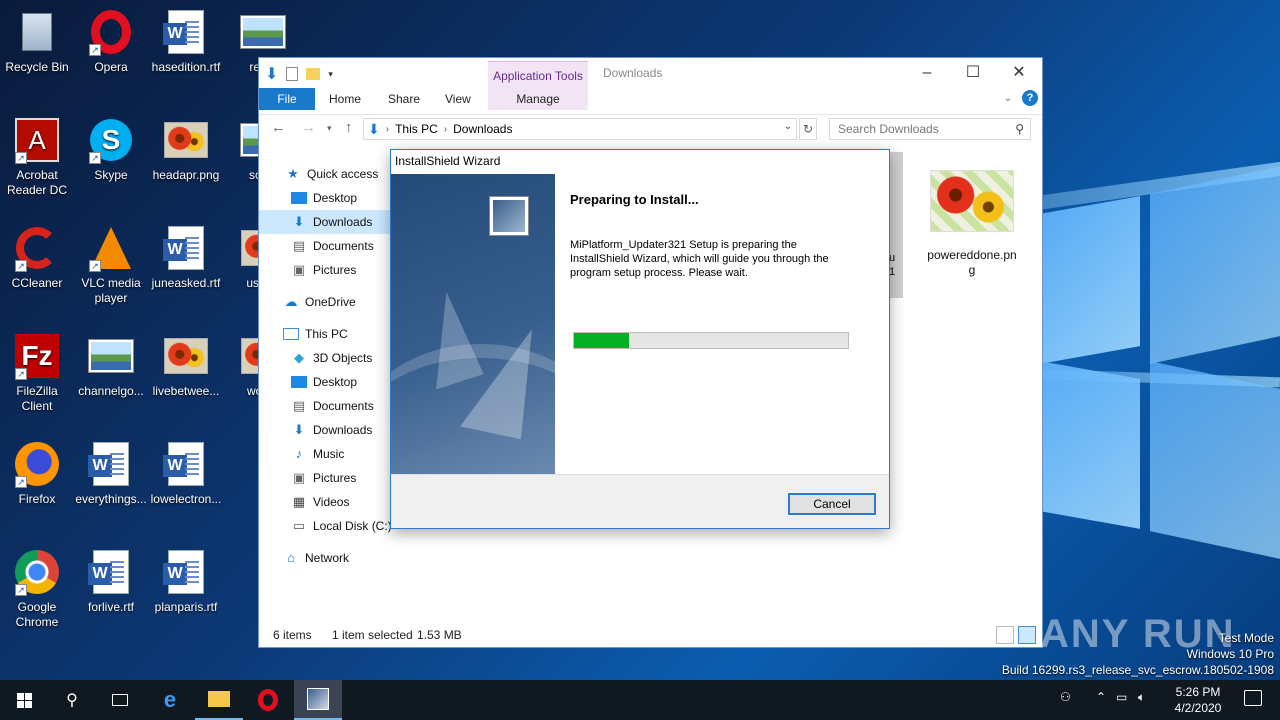 The width and height of the screenshot is (1280, 720). Describe the element at coordinates (1198, 700) in the screenshot. I see `clock: 5:26 PM 4/2/2020` at that location.